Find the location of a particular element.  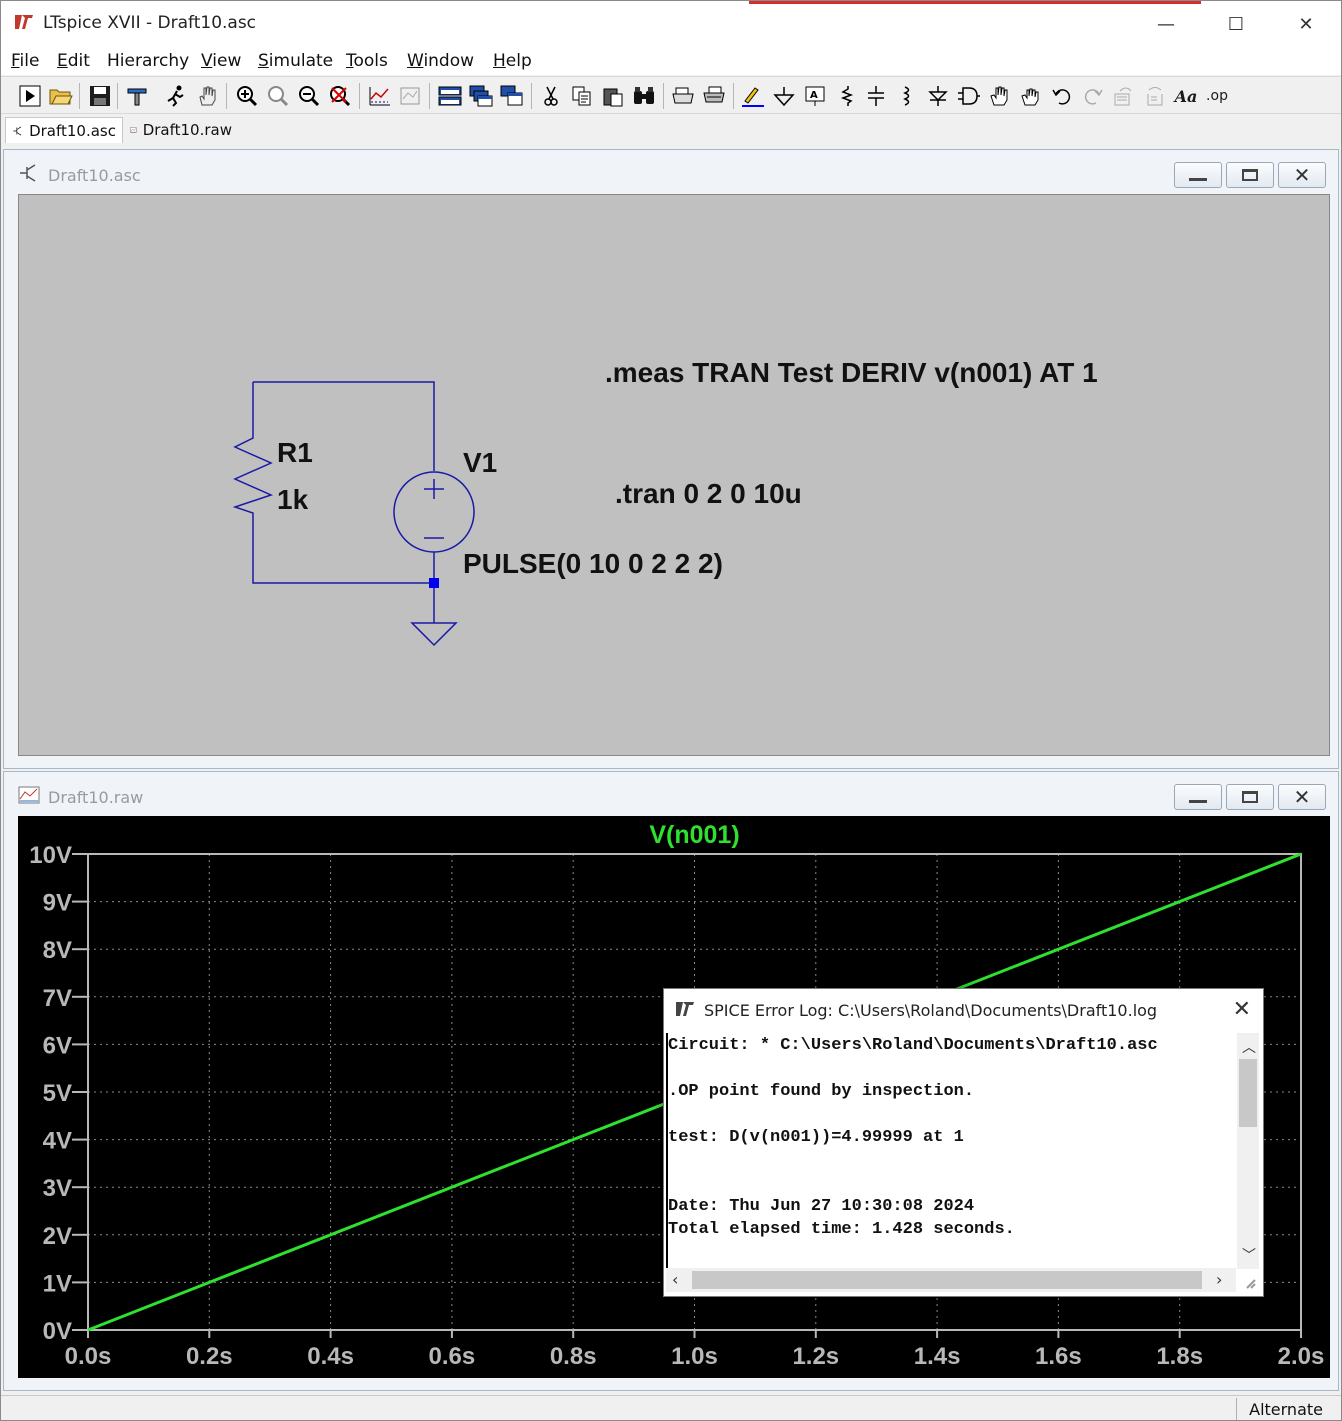

maximize-icon: ☐ is located at coordinates (1236, 24).